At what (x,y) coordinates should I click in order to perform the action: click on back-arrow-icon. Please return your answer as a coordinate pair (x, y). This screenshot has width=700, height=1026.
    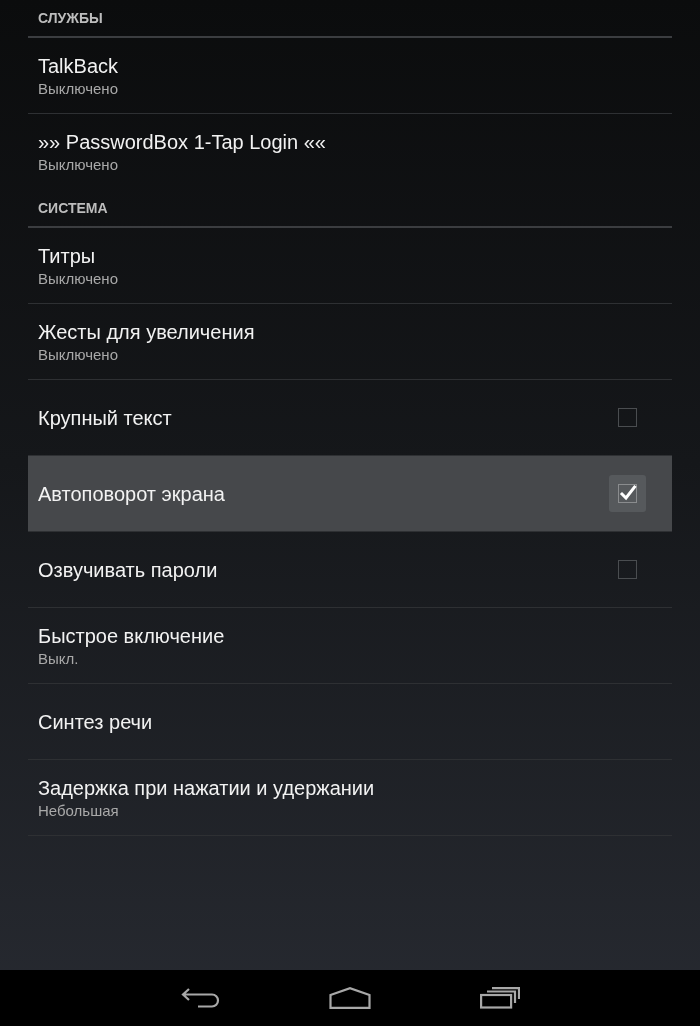
    Looking at the image, I should click on (200, 998).